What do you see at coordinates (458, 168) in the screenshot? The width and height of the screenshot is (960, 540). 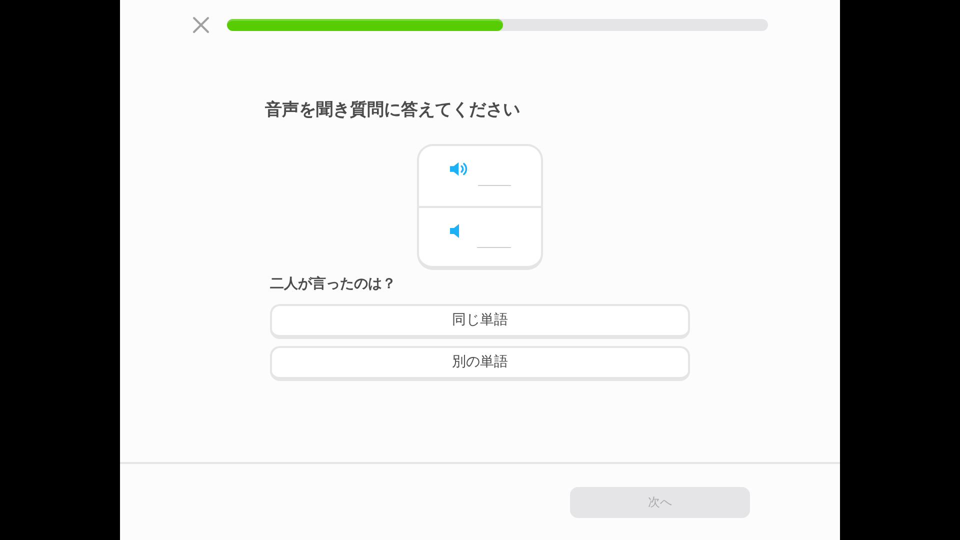 I see `speaker-icon` at bounding box center [458, 168].